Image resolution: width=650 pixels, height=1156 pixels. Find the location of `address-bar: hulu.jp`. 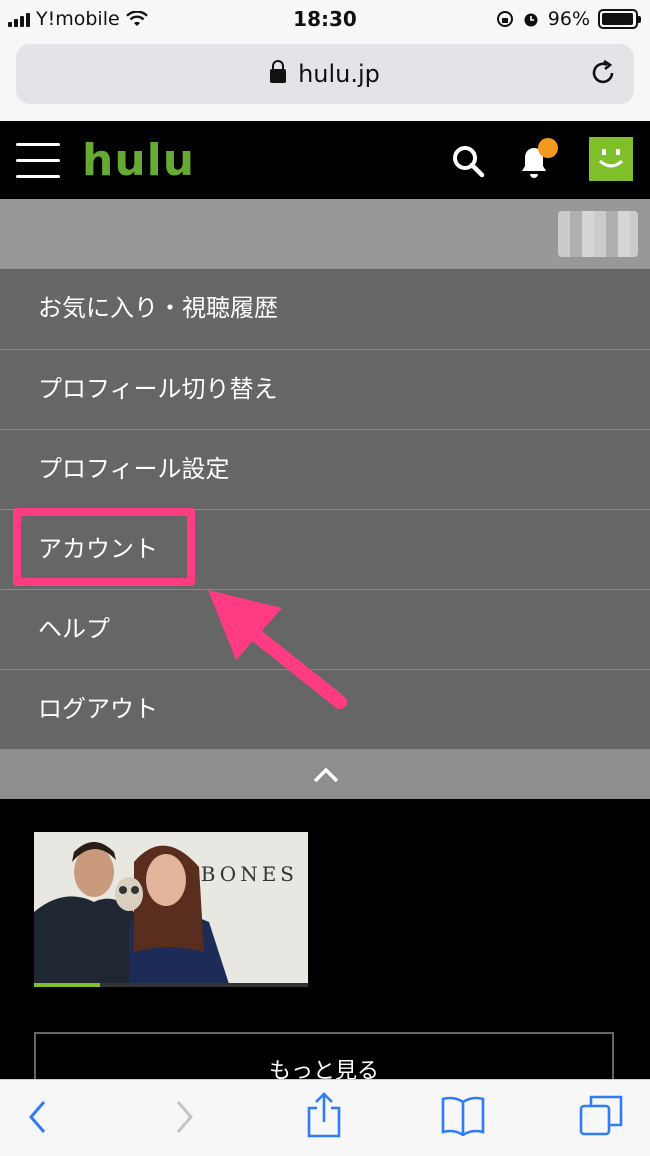

address-bar: hulu.jp is located at coordinates (325, 74).